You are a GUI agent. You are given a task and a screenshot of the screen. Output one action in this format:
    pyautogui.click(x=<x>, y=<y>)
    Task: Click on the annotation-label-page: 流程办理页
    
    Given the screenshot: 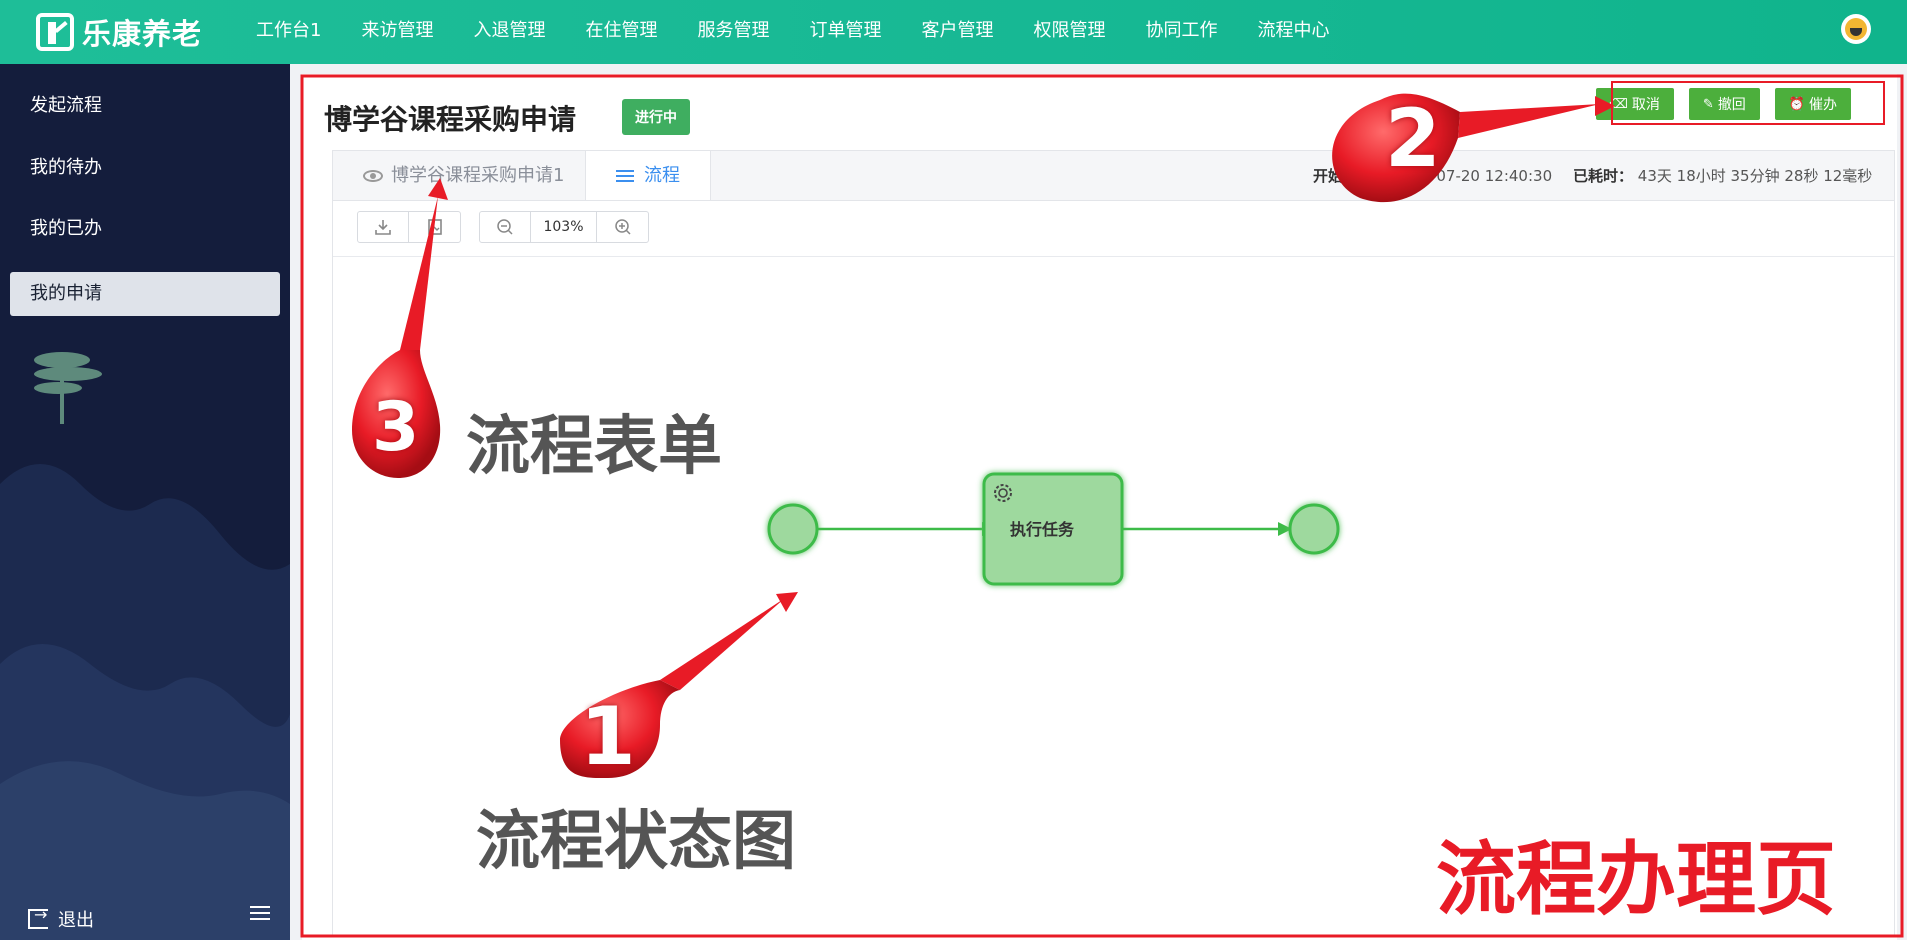 What is the action you would take?
    pyautogui.click(x=1636, y=879)
    